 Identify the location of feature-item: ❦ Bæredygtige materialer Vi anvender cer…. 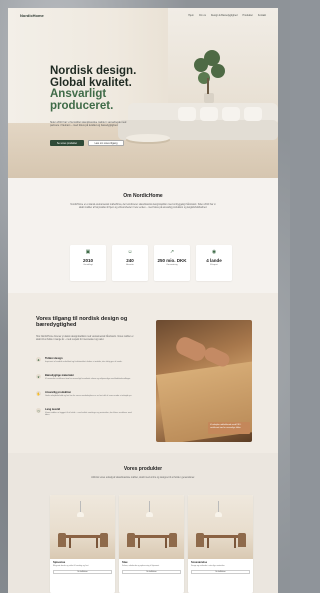
(83, 377).